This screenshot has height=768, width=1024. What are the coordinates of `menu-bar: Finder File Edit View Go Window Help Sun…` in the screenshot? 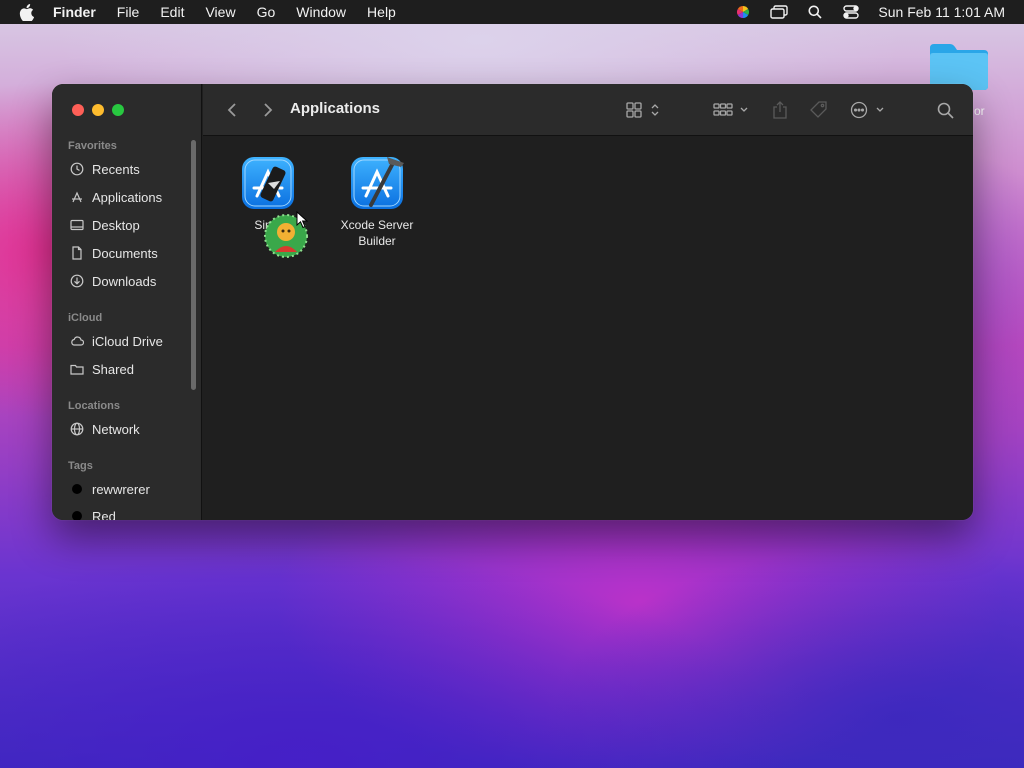 It's located at (512, 12).